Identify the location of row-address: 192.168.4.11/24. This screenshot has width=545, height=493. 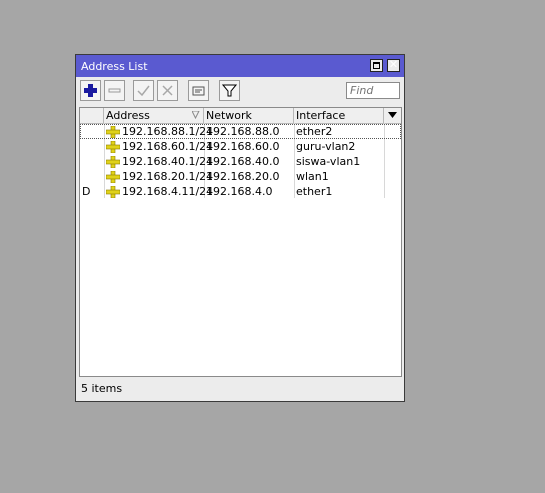
(168, 191).